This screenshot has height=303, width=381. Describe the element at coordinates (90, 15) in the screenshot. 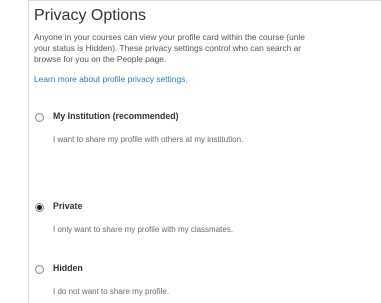

I see `panel-title: Privacy Options` at that location.